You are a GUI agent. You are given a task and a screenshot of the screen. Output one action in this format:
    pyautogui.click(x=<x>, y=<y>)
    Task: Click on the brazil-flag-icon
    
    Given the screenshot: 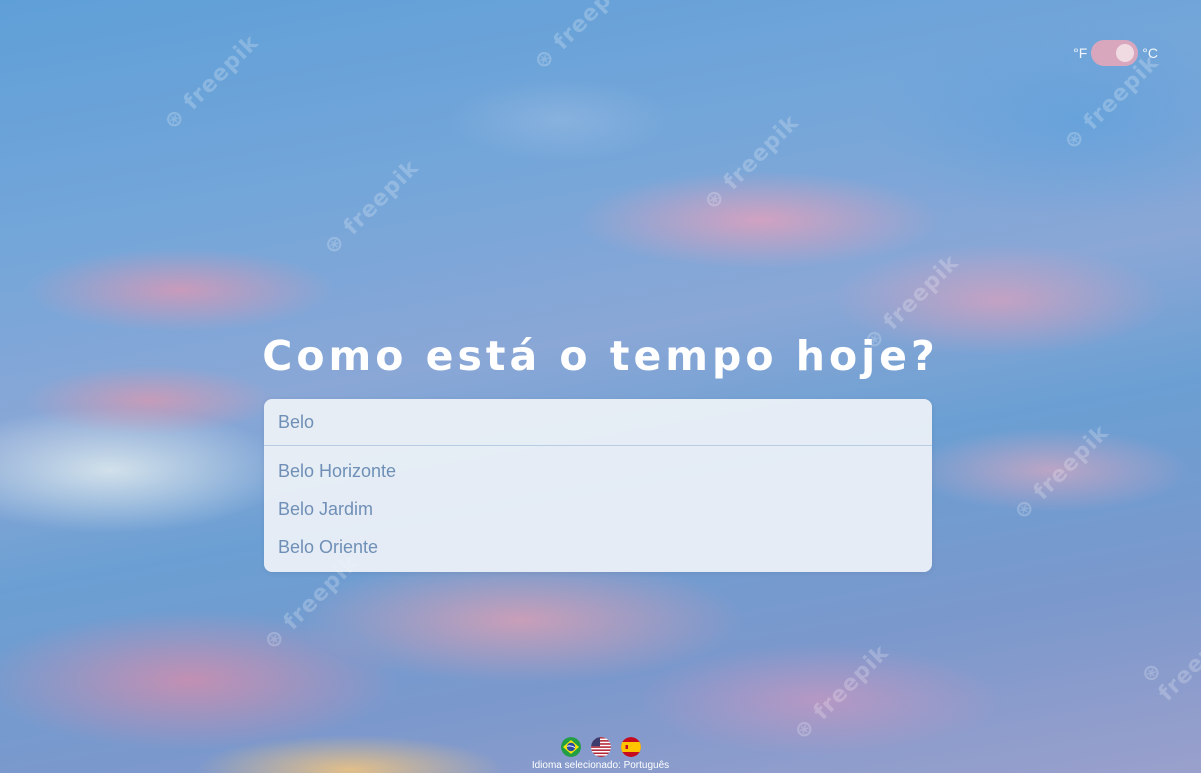 What is the action you would take?
    pyautogui.click(x=570, y=747)
    